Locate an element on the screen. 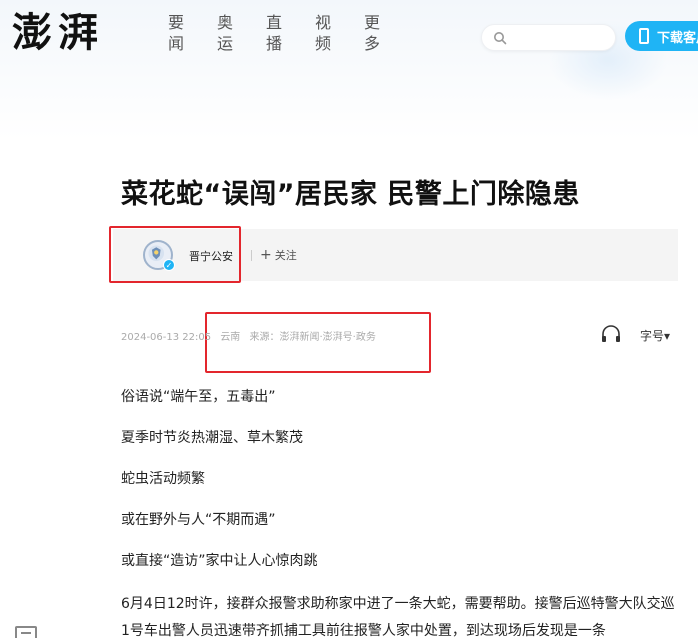 This screenshot has width=698, height=638. nav-item-live: 直 播 is located at coordinates (290, 33).